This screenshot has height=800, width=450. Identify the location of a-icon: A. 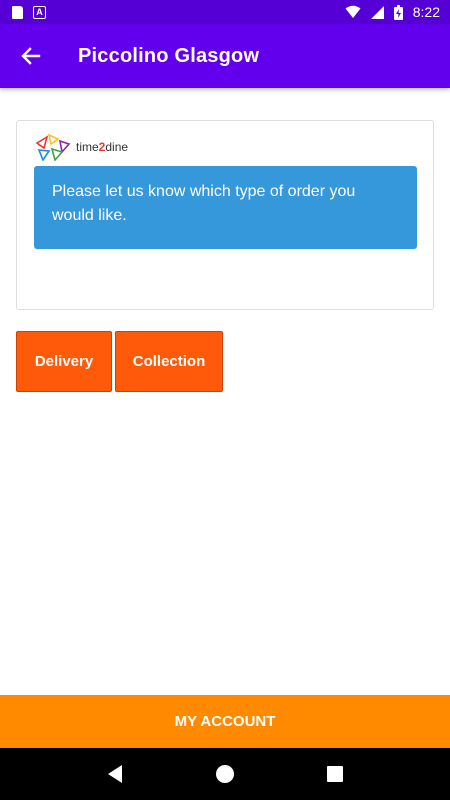
(39, 12).